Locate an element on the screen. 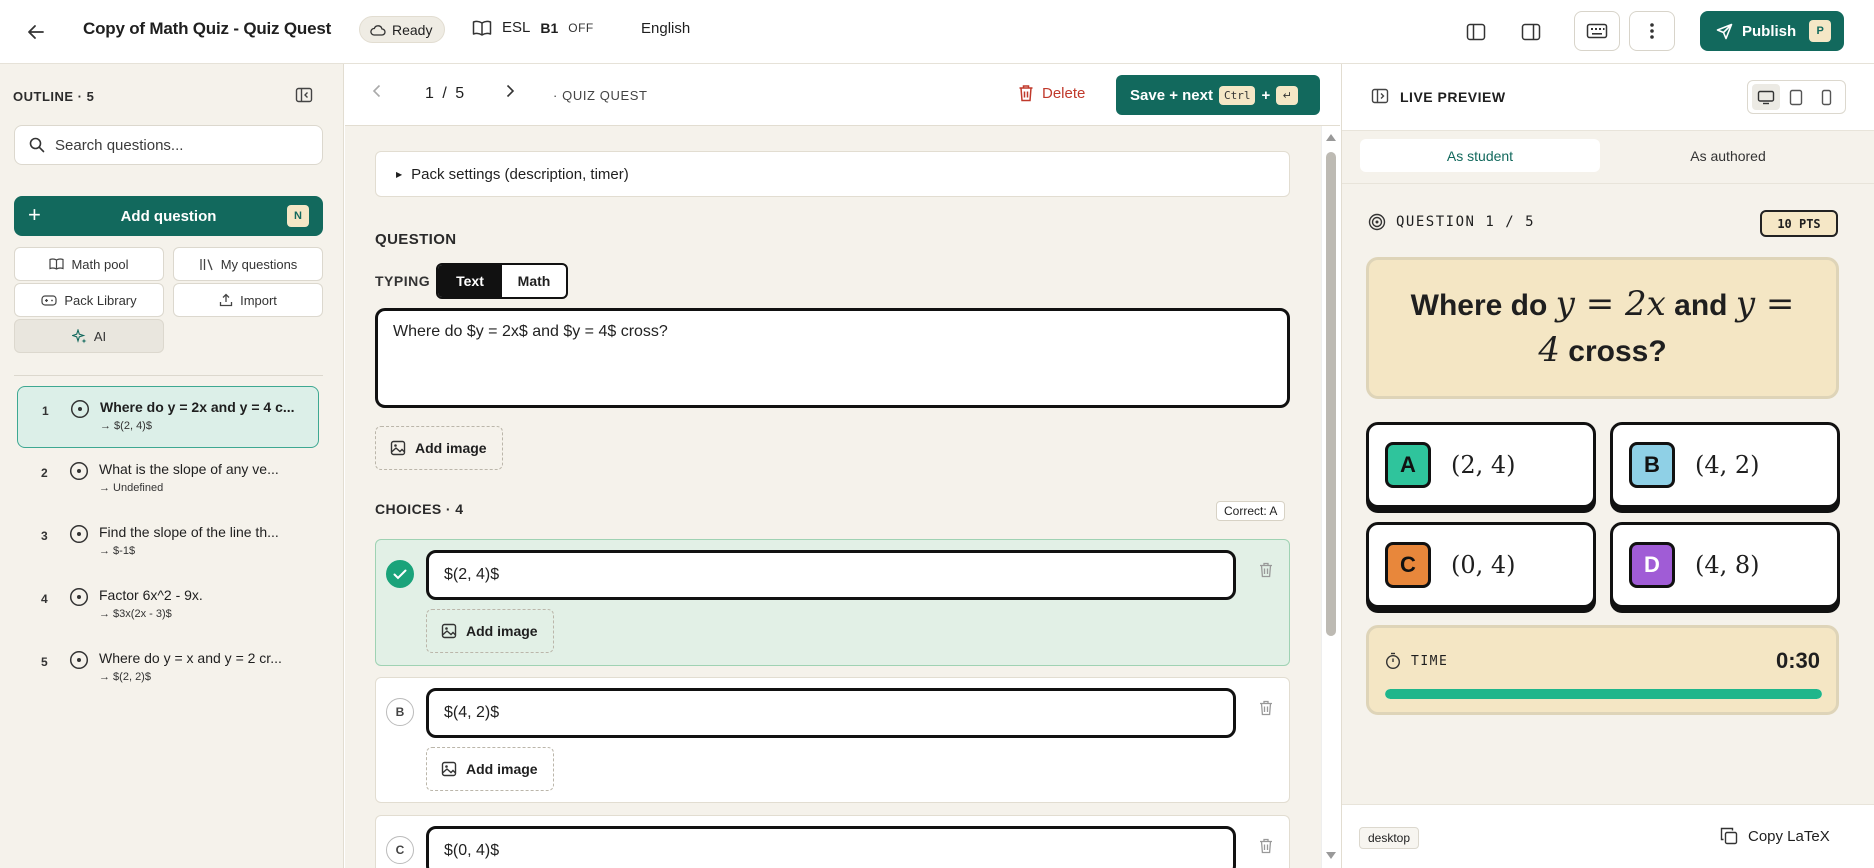  language-select: English is located at coordinates (665, 28).